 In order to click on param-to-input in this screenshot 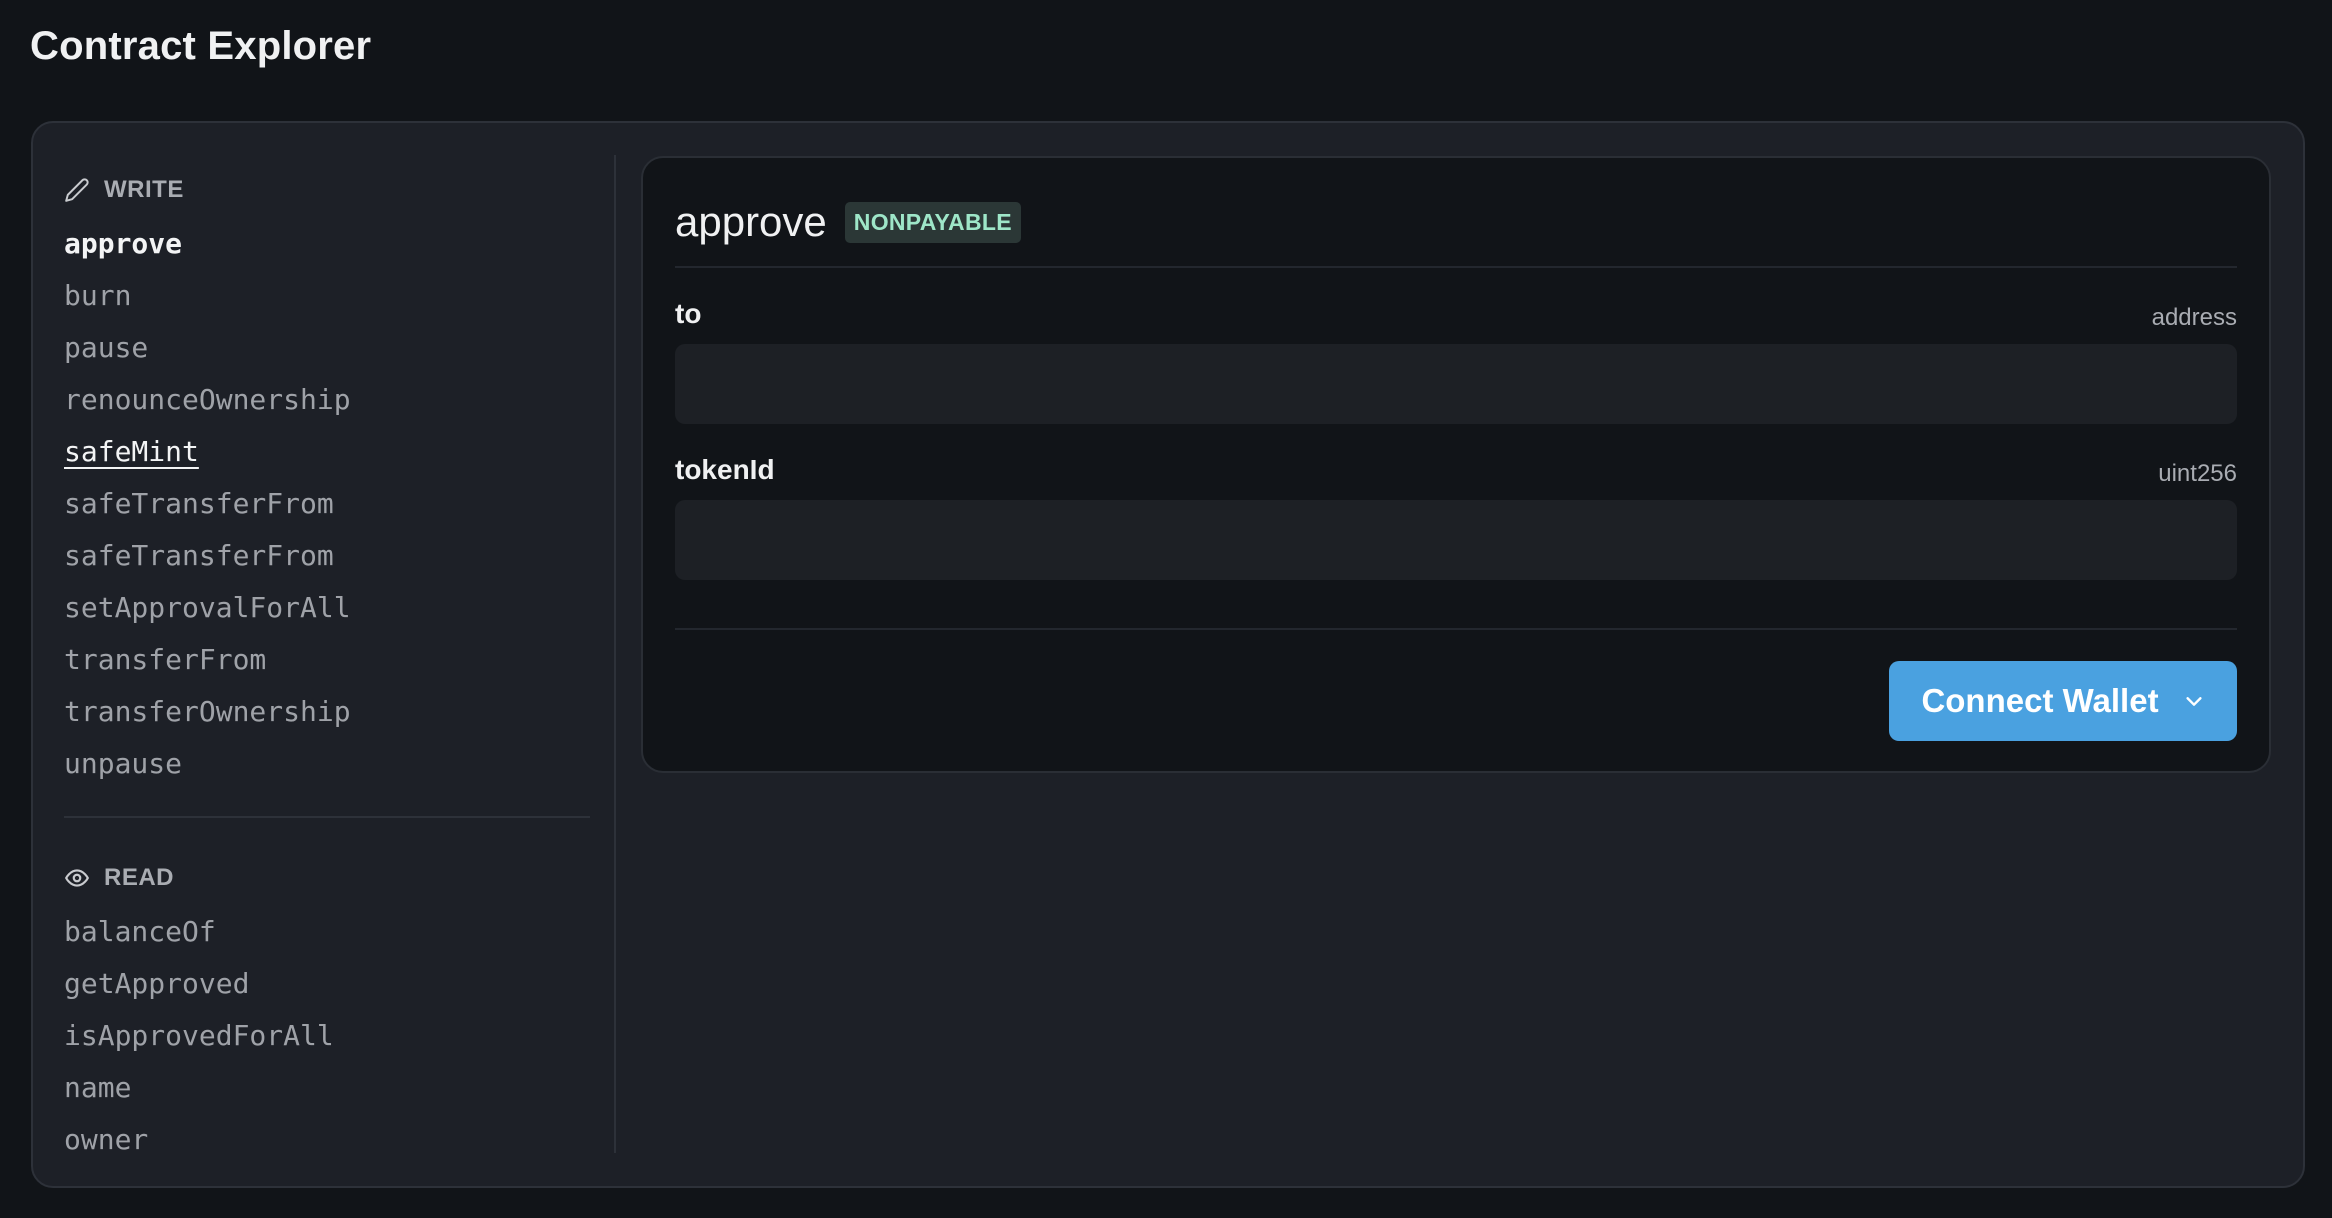, I will do `click(1456, 384)`.